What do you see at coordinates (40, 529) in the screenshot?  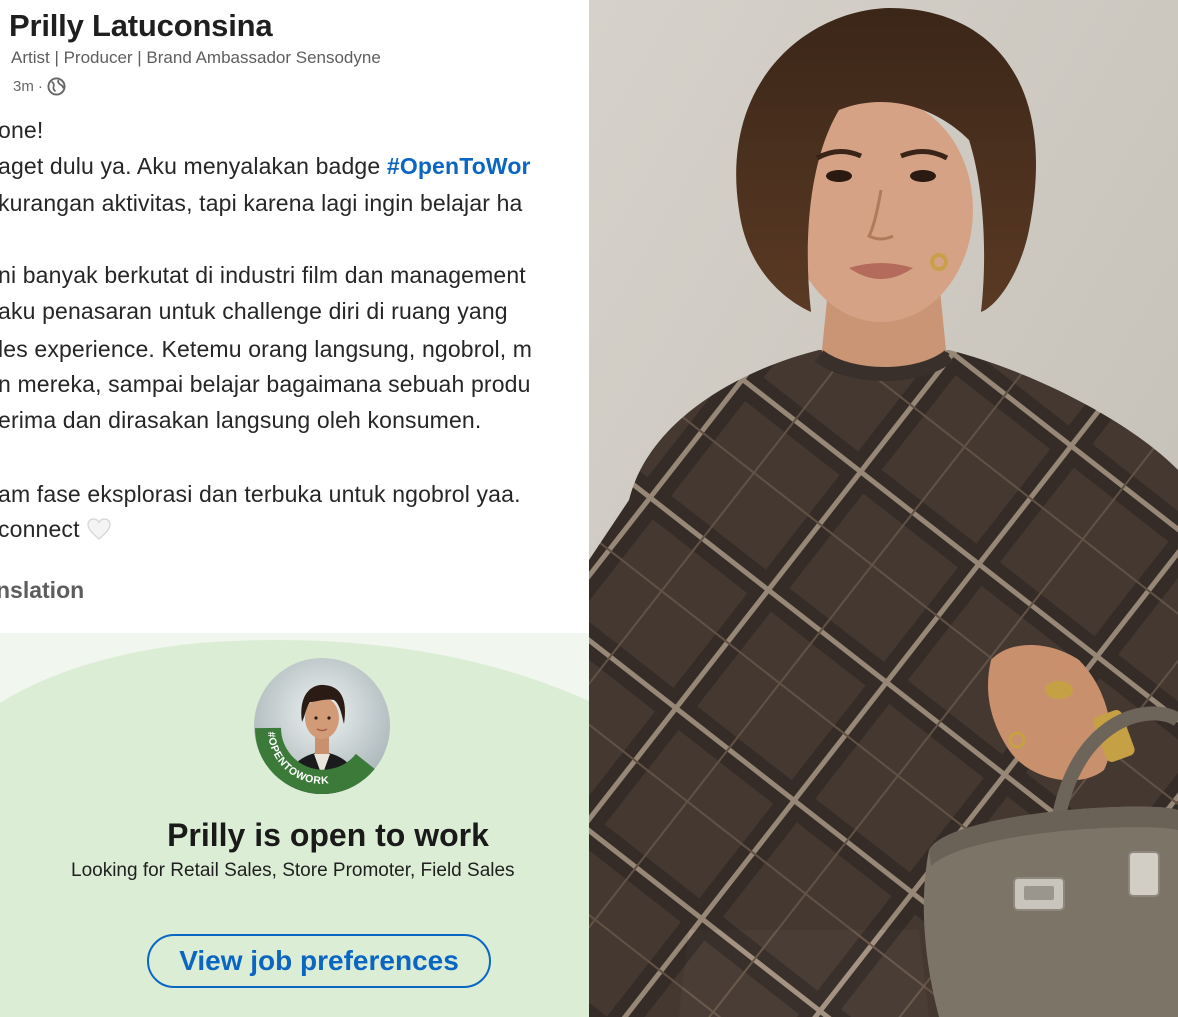 I see `post-line-text: connect` at bounding box center [40, 529].